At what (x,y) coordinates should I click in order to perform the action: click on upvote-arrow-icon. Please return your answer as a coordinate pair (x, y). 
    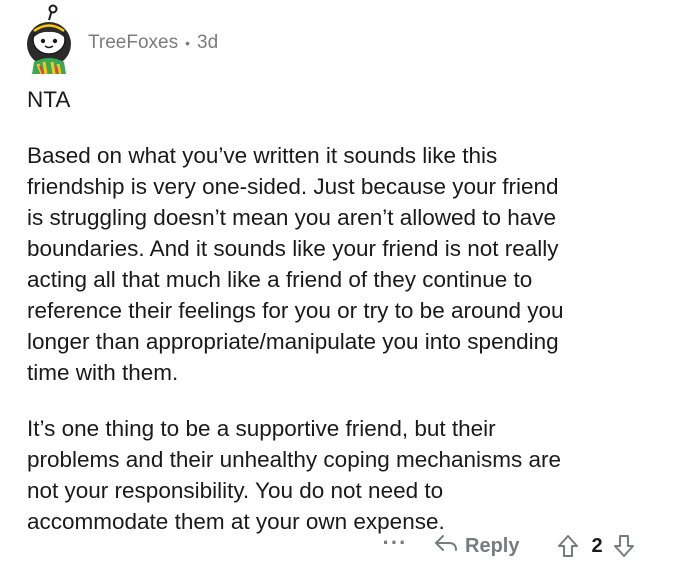
    Looking at the image, I should click on (568, 546).